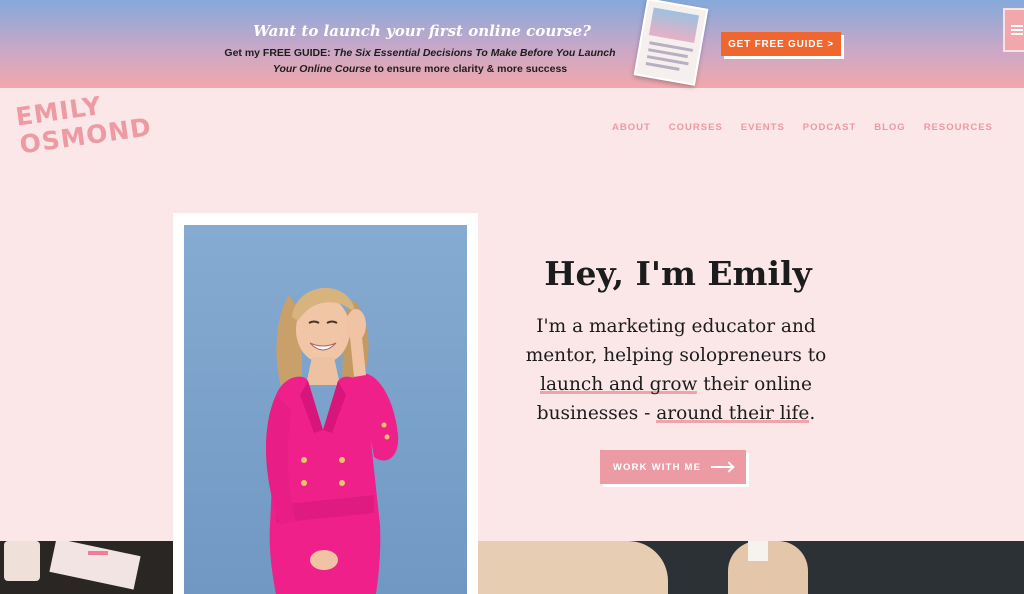 This screenshot has height=594, width=1024. What do you see at coordinates (22, 561) in the screenshot?
I see `cup-shape` at bounding box center [22, 561].